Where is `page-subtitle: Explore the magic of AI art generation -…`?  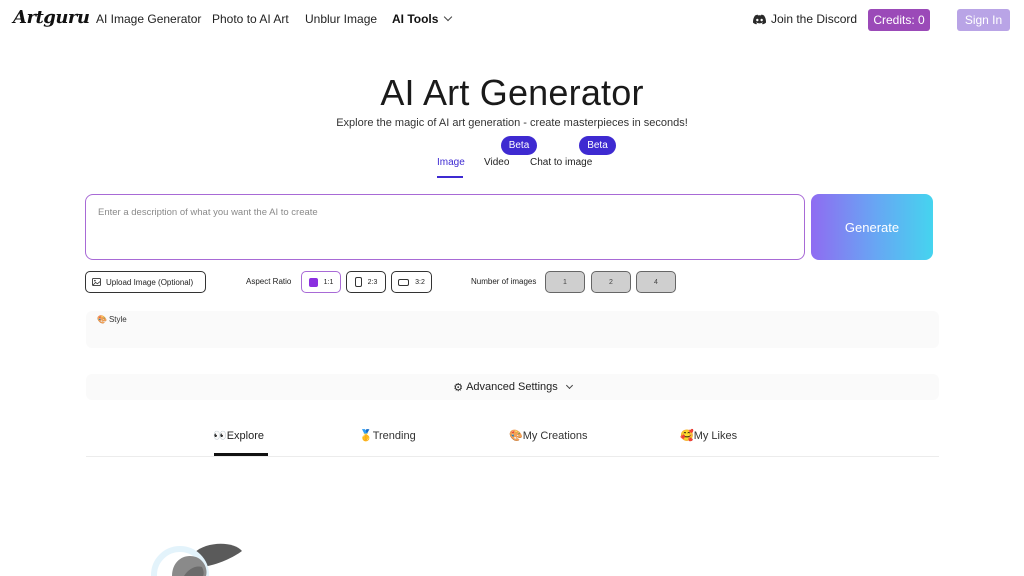 page-subtitle: Explore the magic of AI art generation -… is located at coordinates (512, 123).